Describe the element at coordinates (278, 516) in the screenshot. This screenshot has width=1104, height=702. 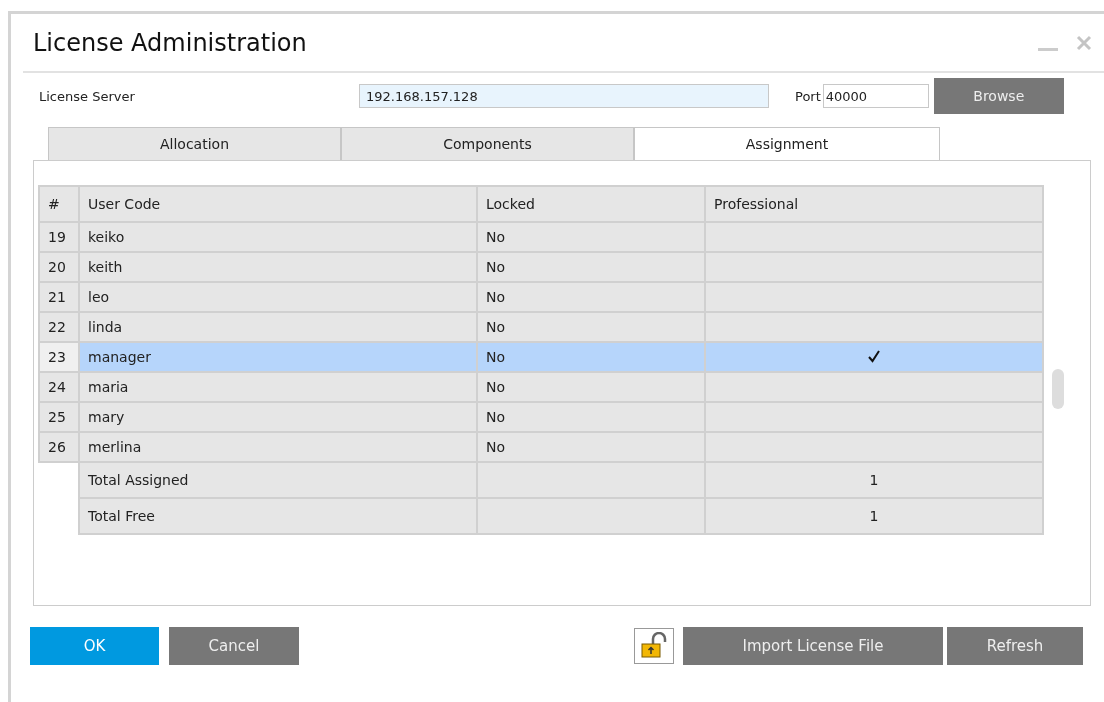
I see `table-cell: Total Free` at that location.